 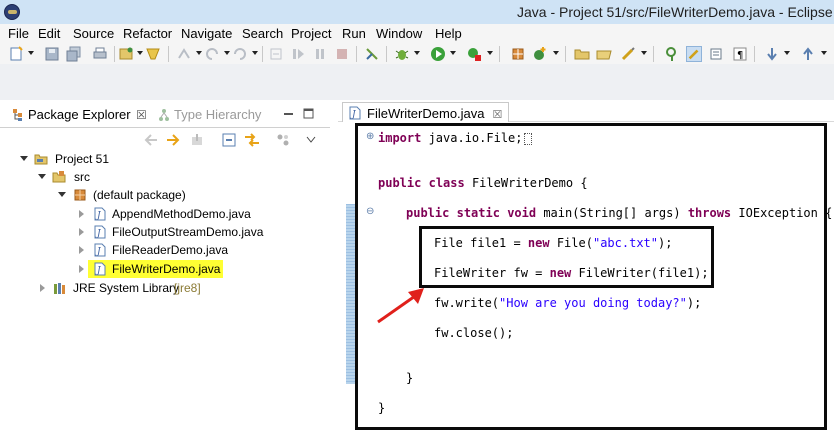 I want to click on selected-file-label: FileWriterDemo.java, so click(x=166, y=269).